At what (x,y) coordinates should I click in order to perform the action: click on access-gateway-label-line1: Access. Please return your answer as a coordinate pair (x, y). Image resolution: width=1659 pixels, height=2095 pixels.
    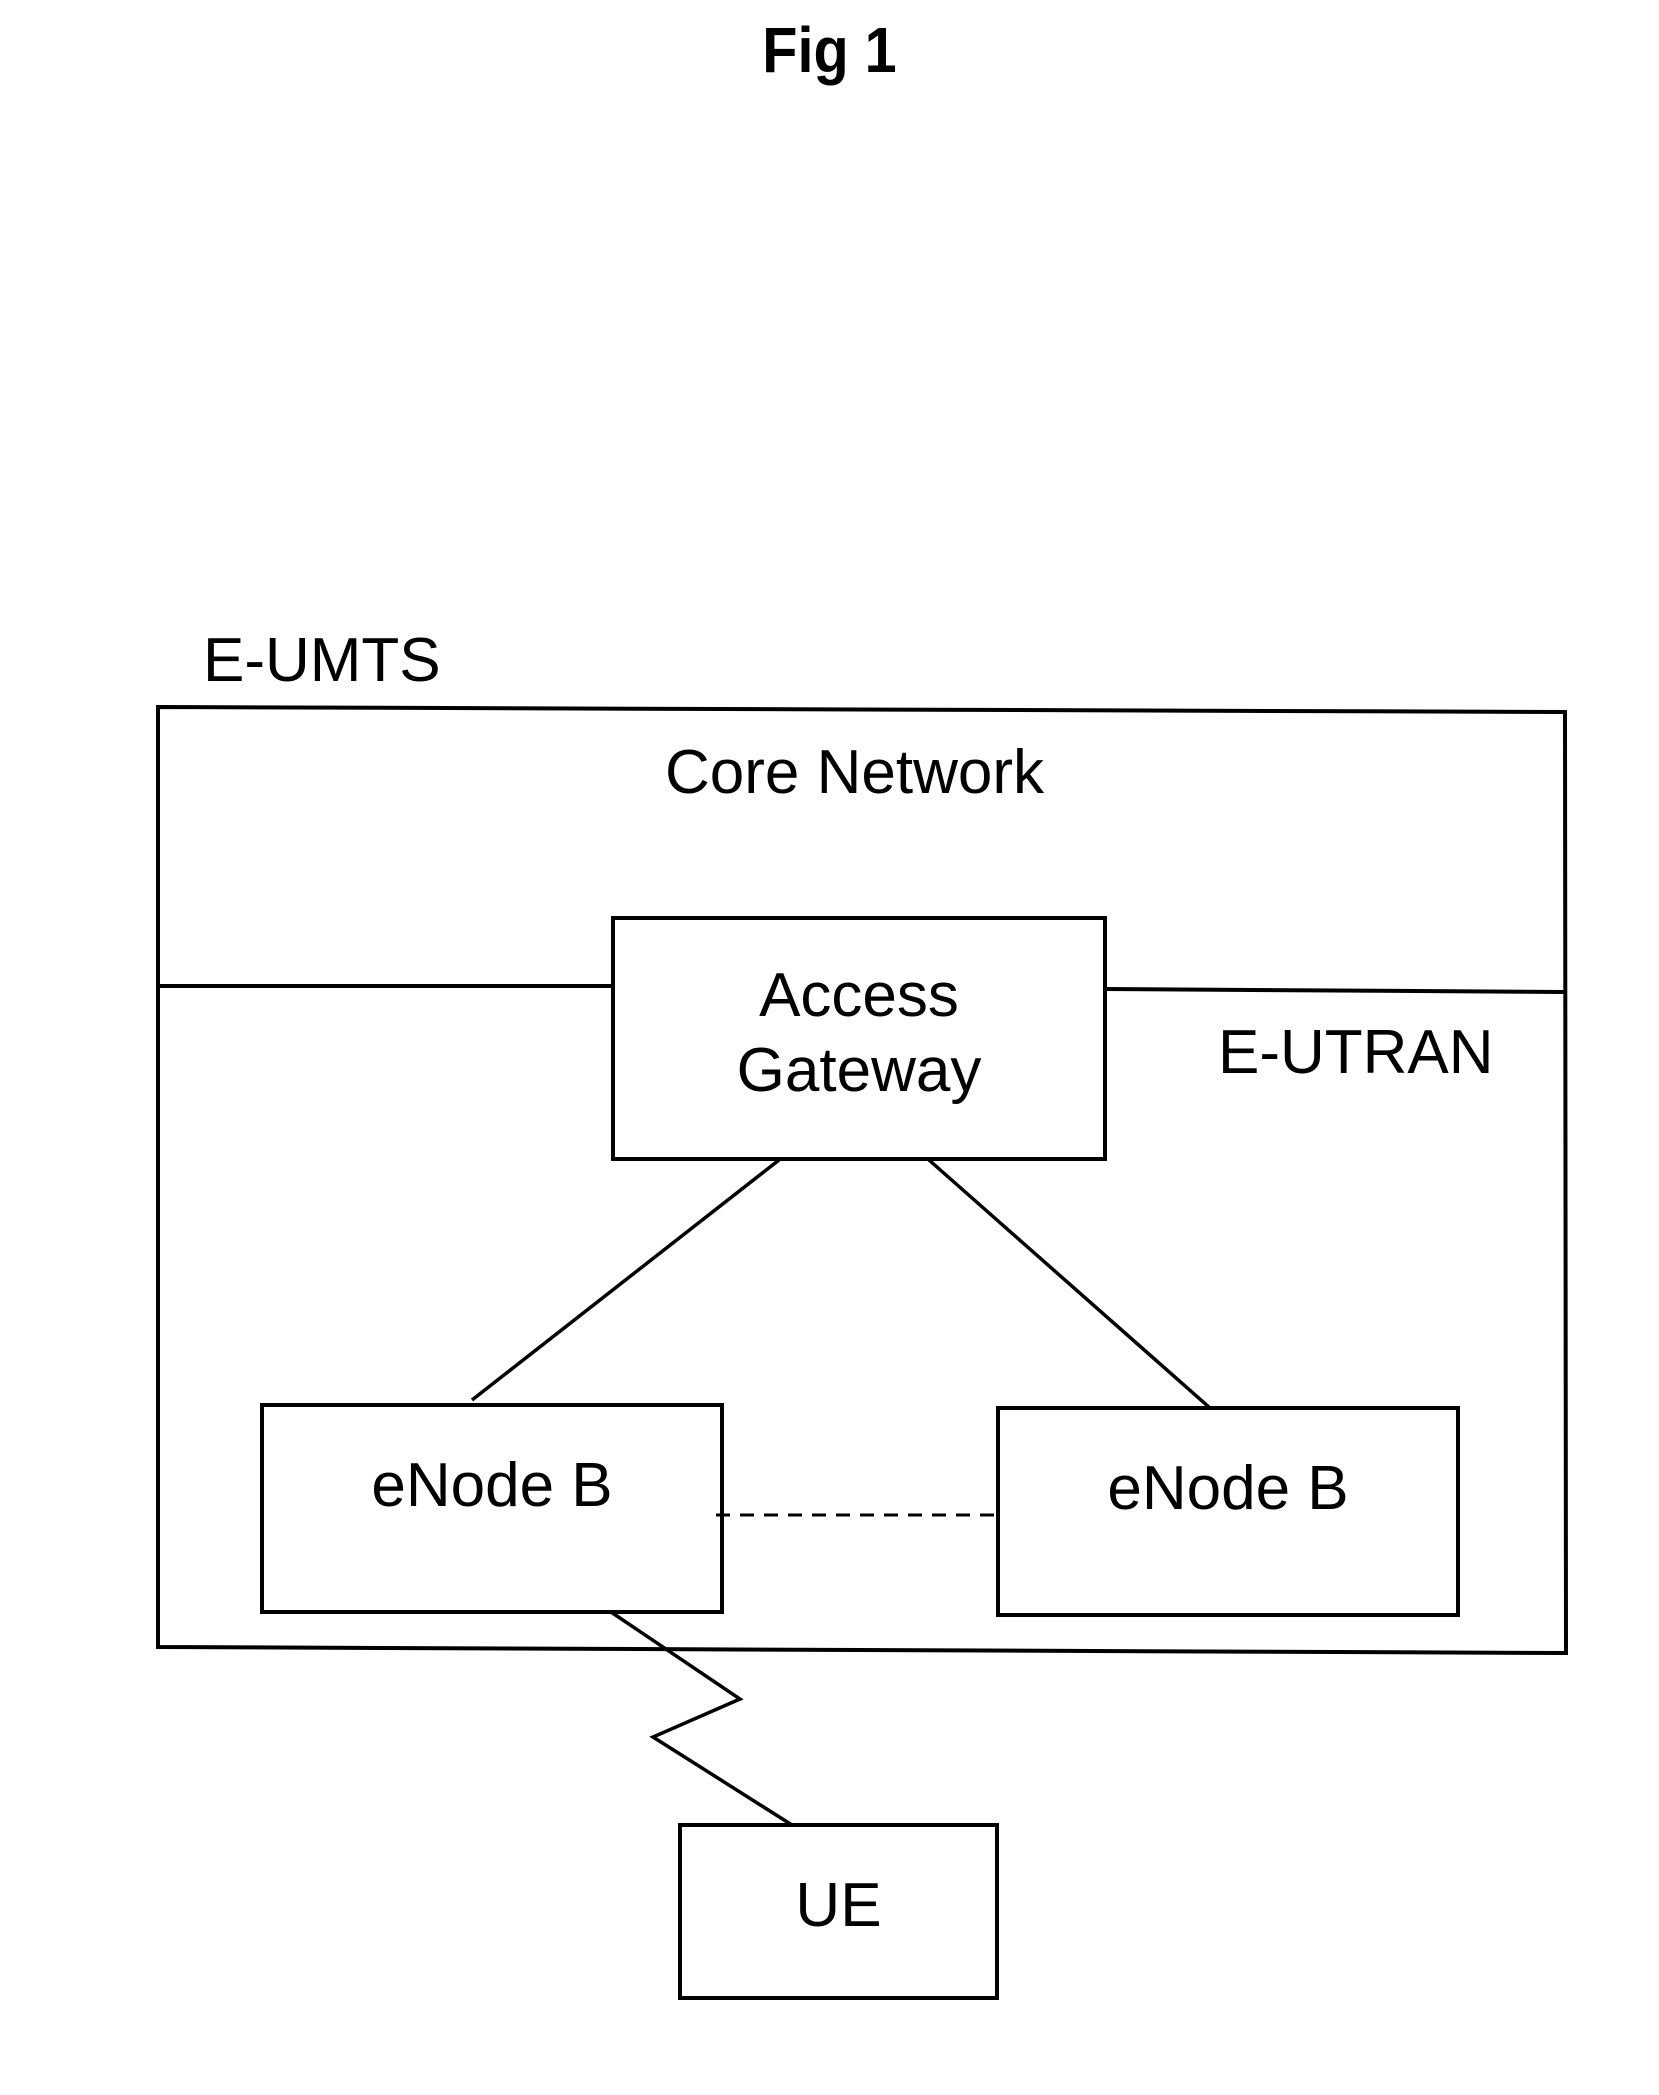
    Looking at the image, I should click on (859, 995).